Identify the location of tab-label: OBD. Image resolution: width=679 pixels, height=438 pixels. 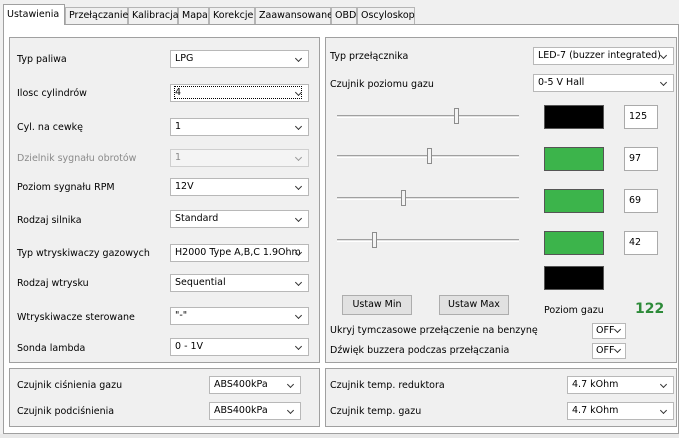
(346, 15).